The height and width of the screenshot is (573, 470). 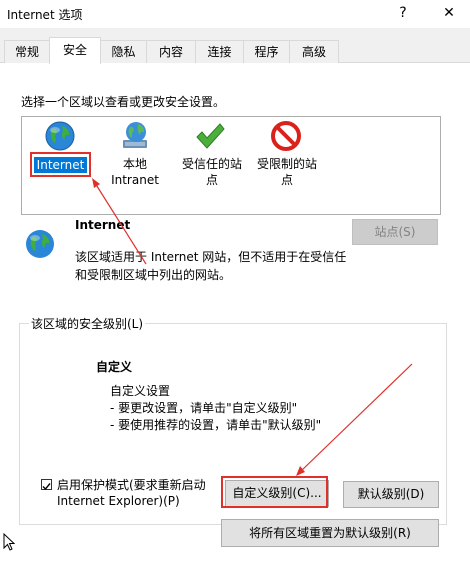 What do you see at coordinates (135, 136) in the screenshot?
I see `intranet-globe-icon` at bounding box center [135, 136].